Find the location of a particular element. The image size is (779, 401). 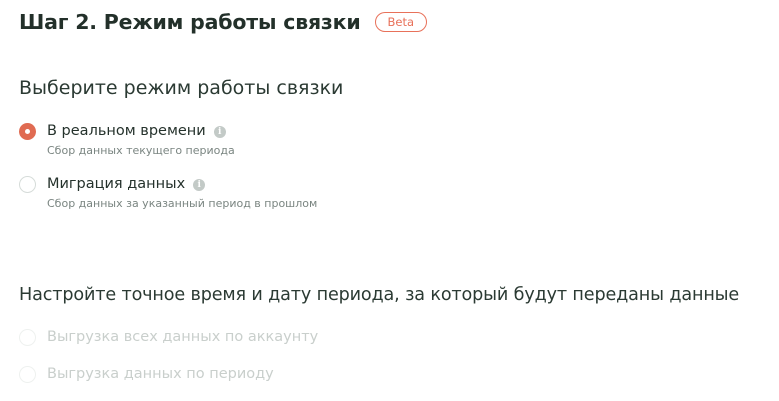

beta-badge: Beta is located at coordinates (401, 22).